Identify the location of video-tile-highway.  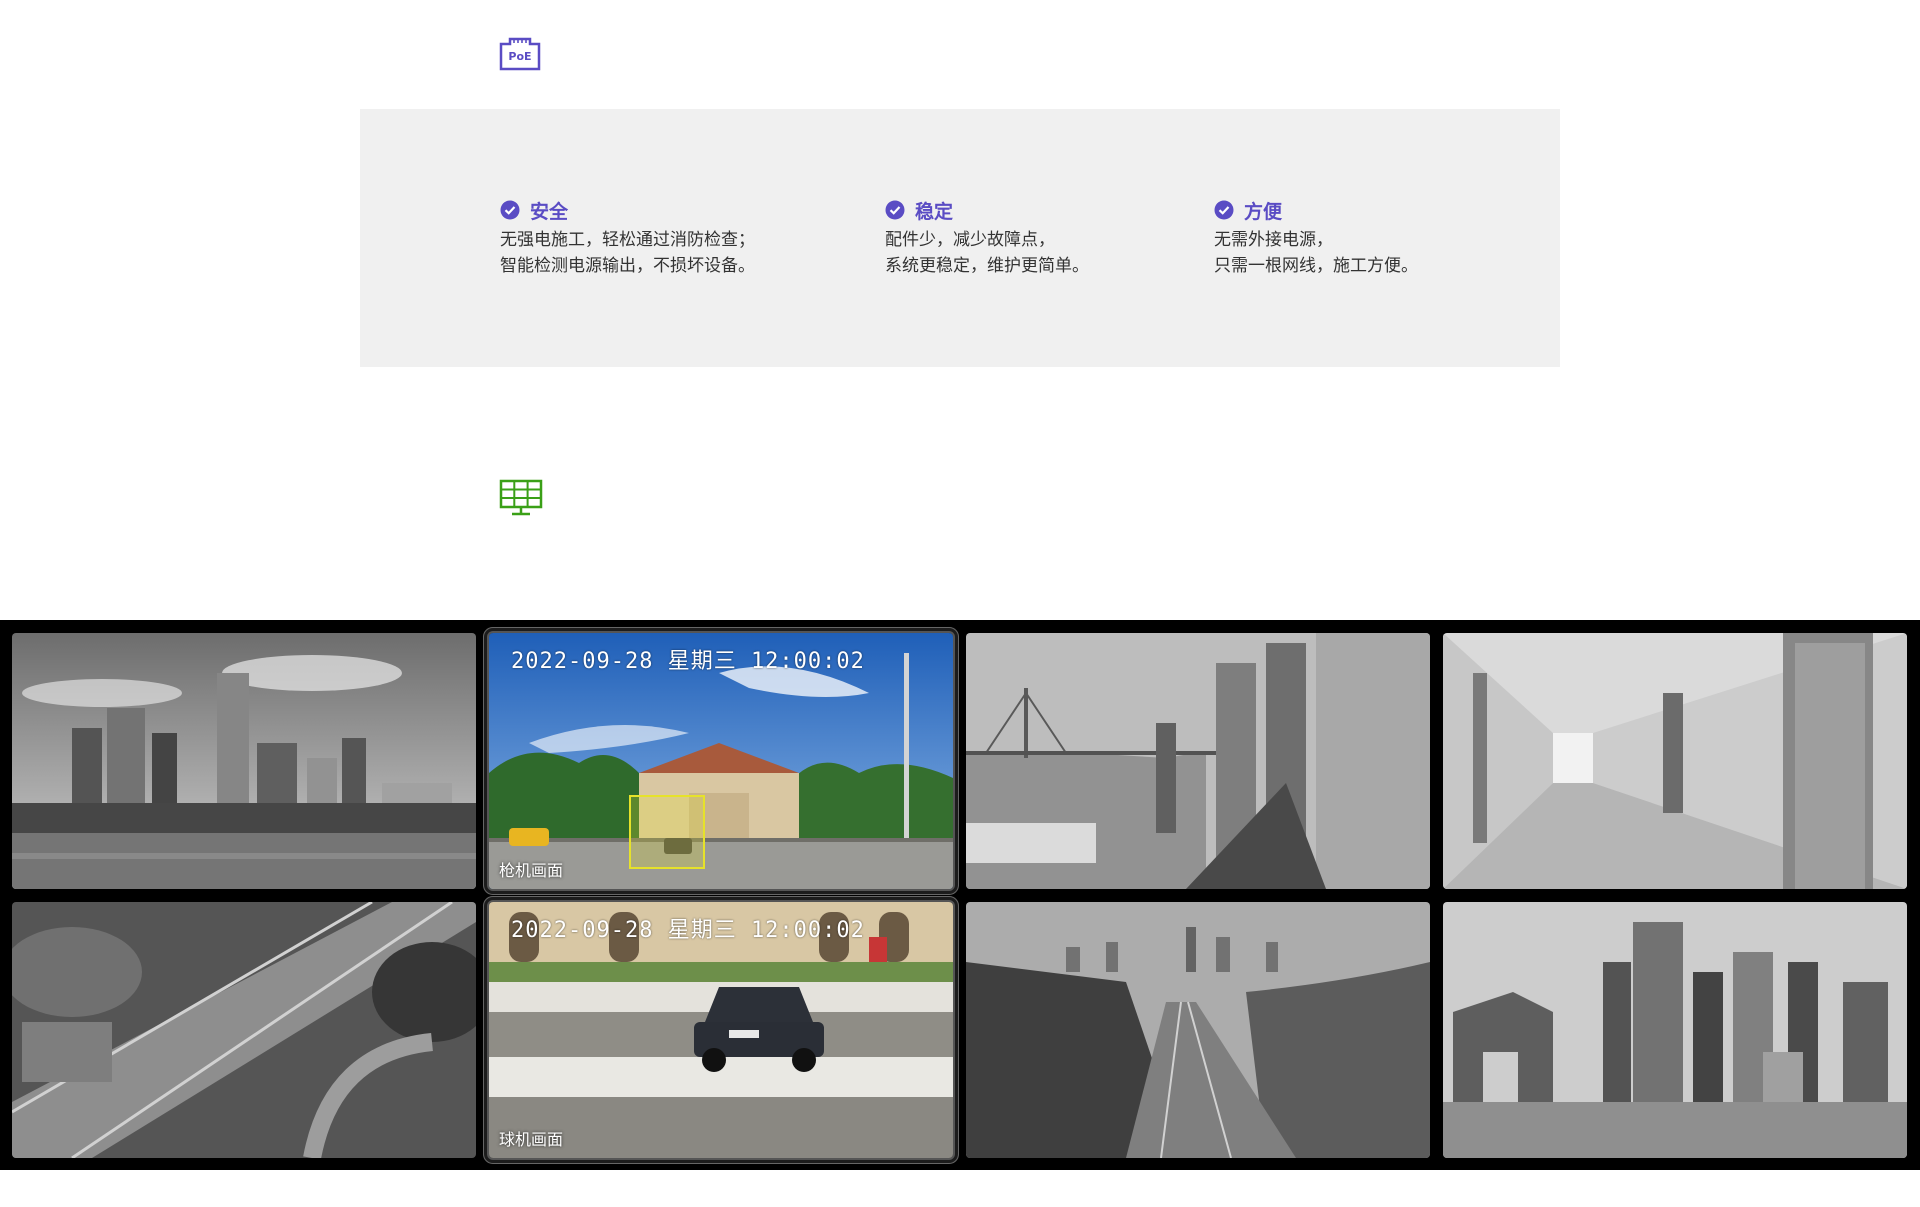
(244, 1030).